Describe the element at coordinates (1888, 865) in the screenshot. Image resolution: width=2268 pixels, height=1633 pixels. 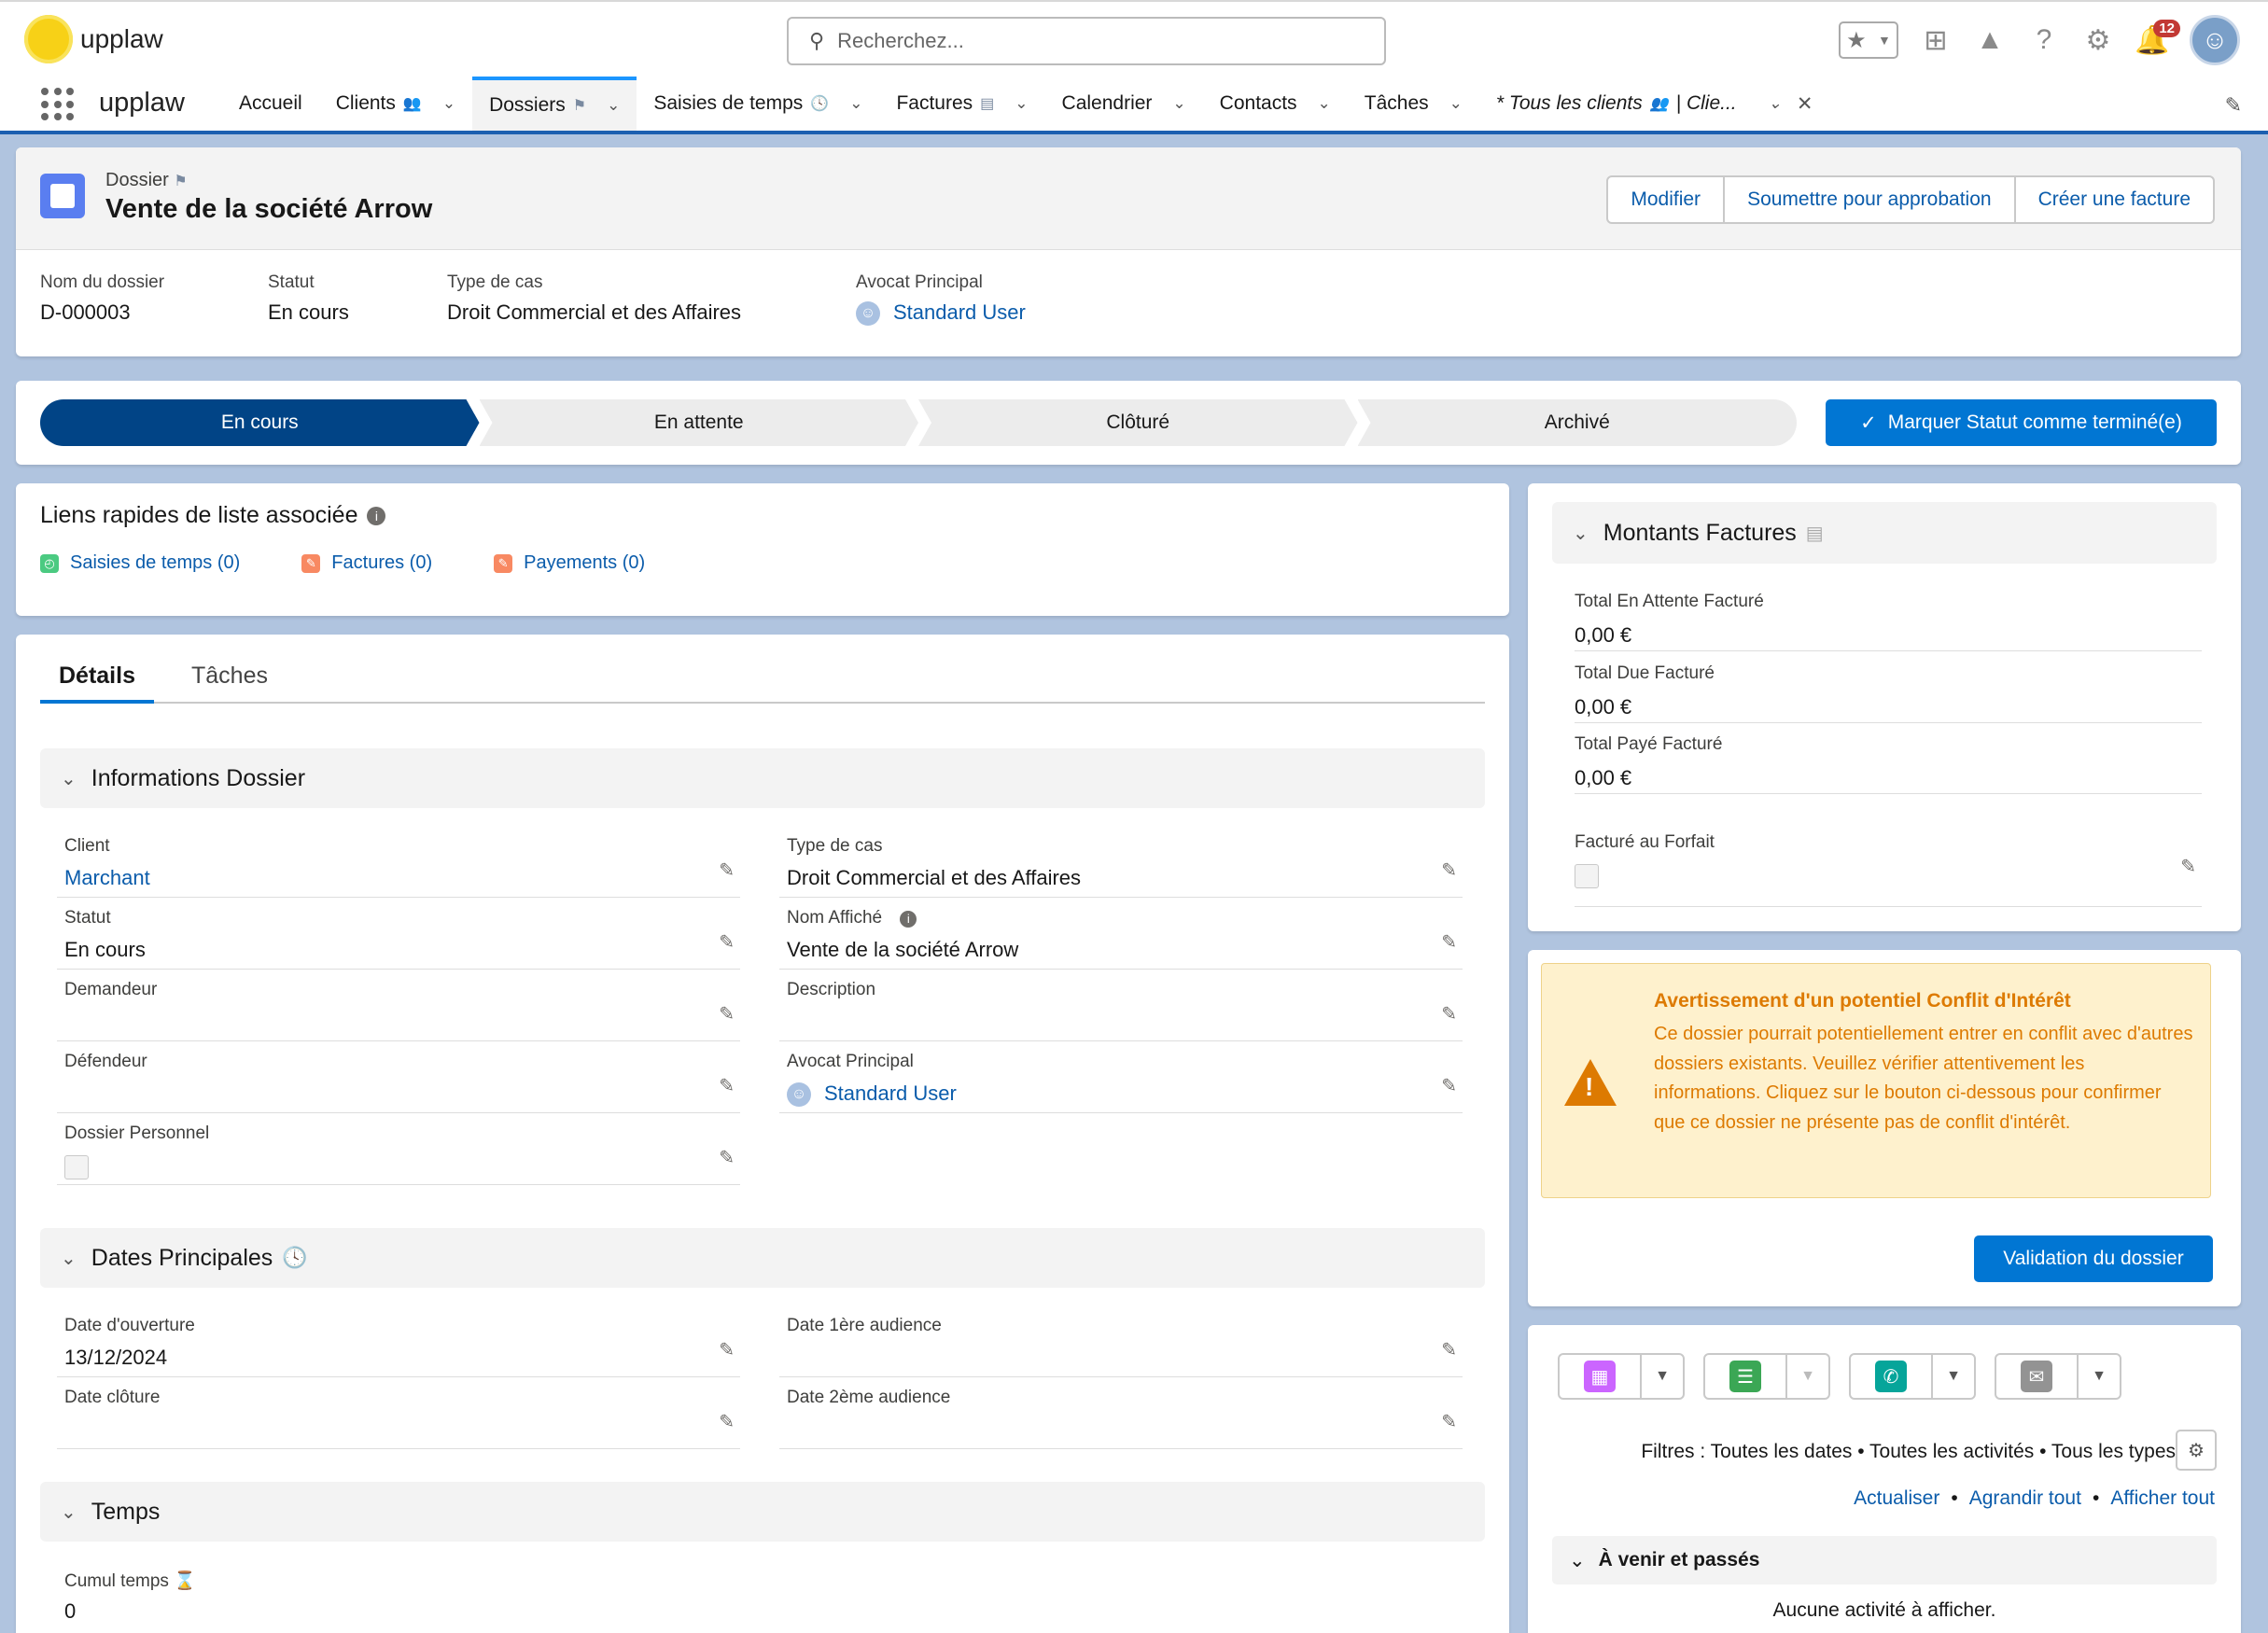
I see `facture-au-forfait-row: Facturé au Forfait ✎` at that location.